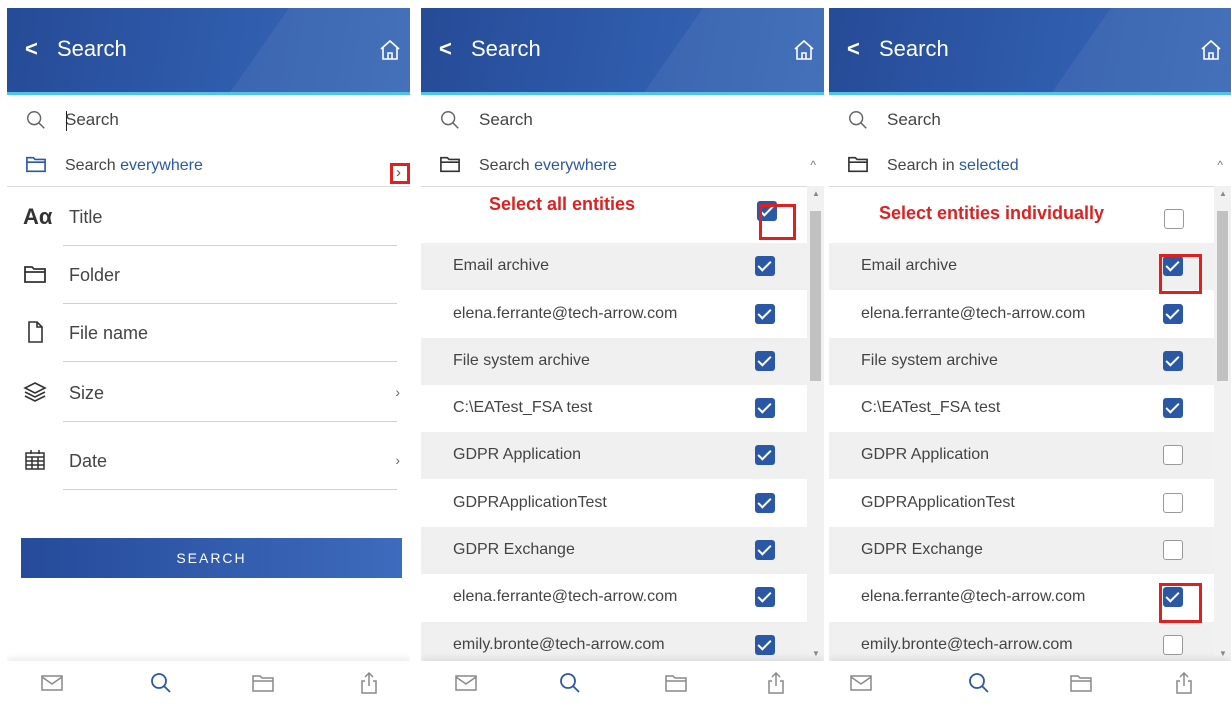 This screenshot has width=1231, height=707. I want to click on entity-label: File system archive, so click(521, 360).